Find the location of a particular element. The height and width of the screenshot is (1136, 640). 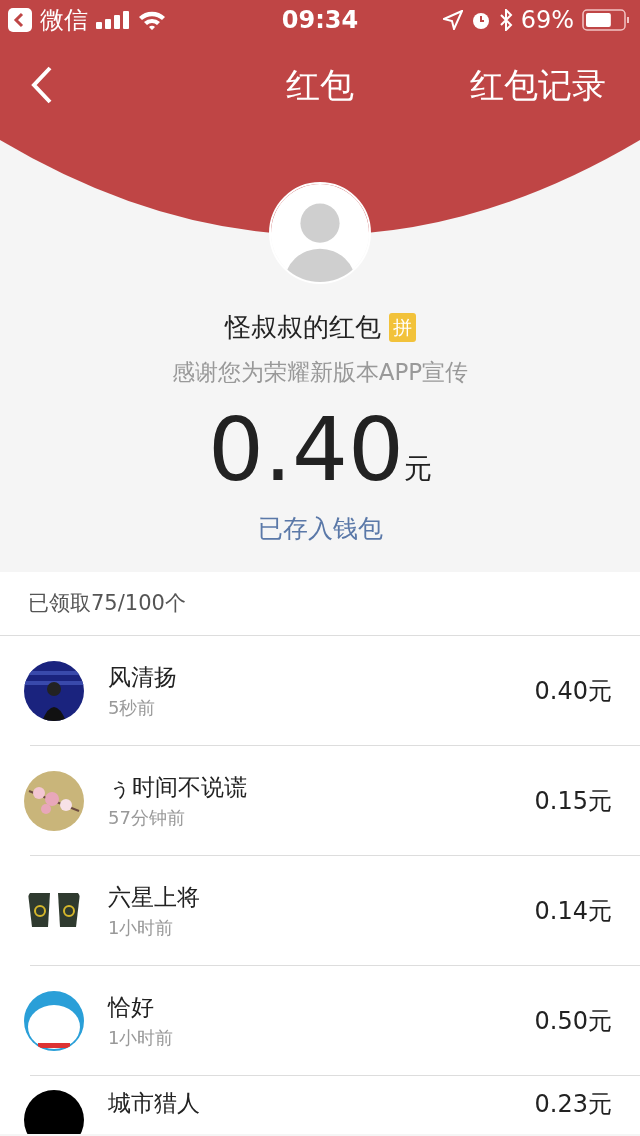

amount-value: 0.40 is located at coordinates (306, 449).